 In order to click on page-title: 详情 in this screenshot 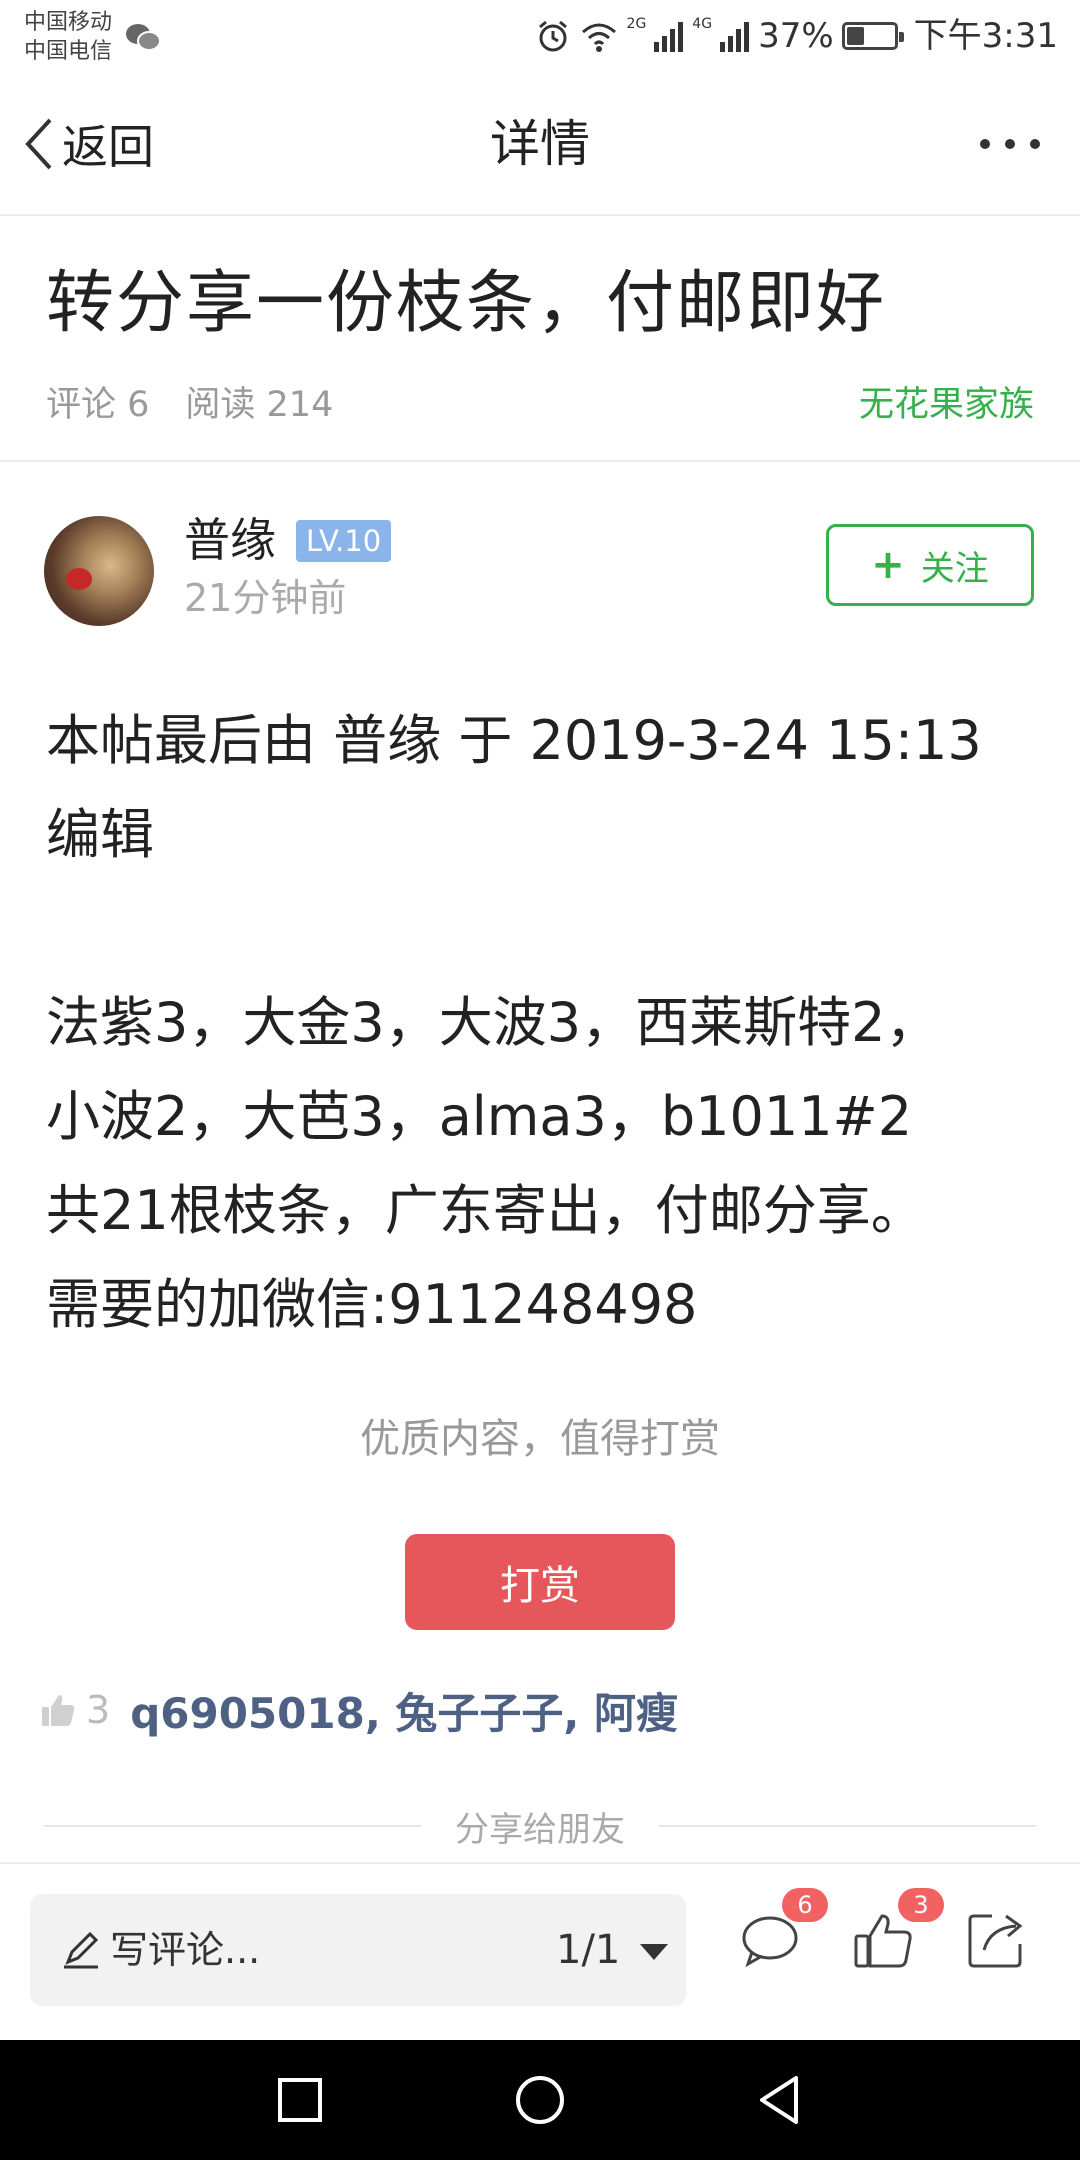, I will do `click(540, 144)`.